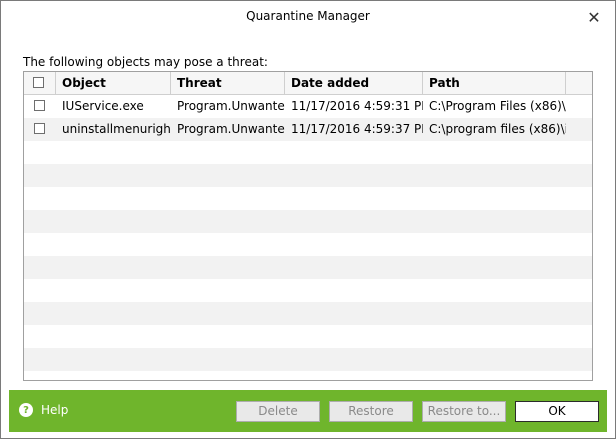  What do you see at coordinates (278, 411) in the screenshot?
I see `delete-button: Delete` at bounding box center [278, 411].